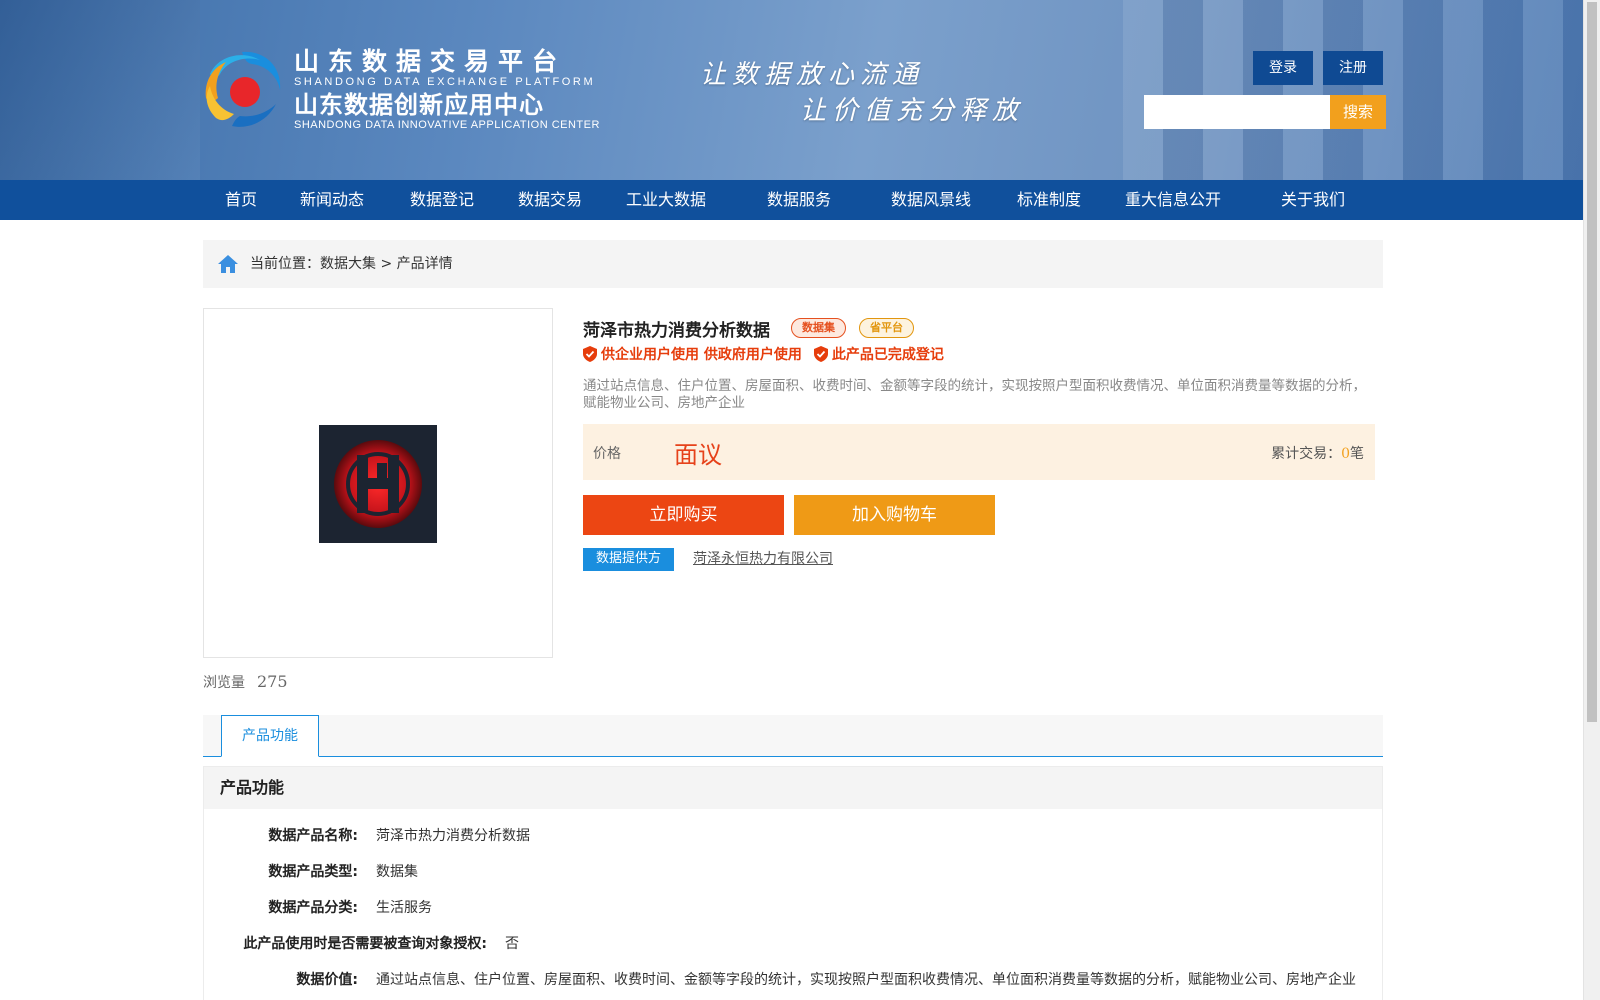  I want to click on views-number: 275, so click(272, 681).